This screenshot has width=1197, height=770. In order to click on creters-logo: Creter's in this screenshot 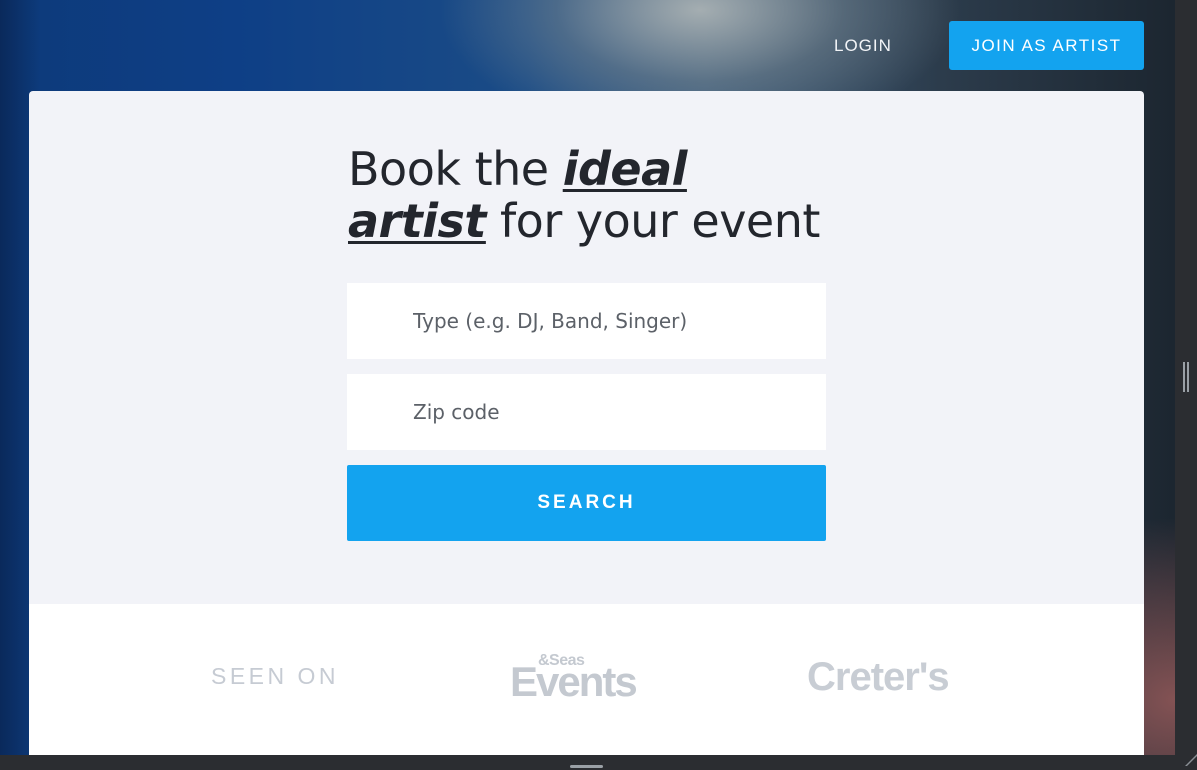, I will do `click(878, 677)`.